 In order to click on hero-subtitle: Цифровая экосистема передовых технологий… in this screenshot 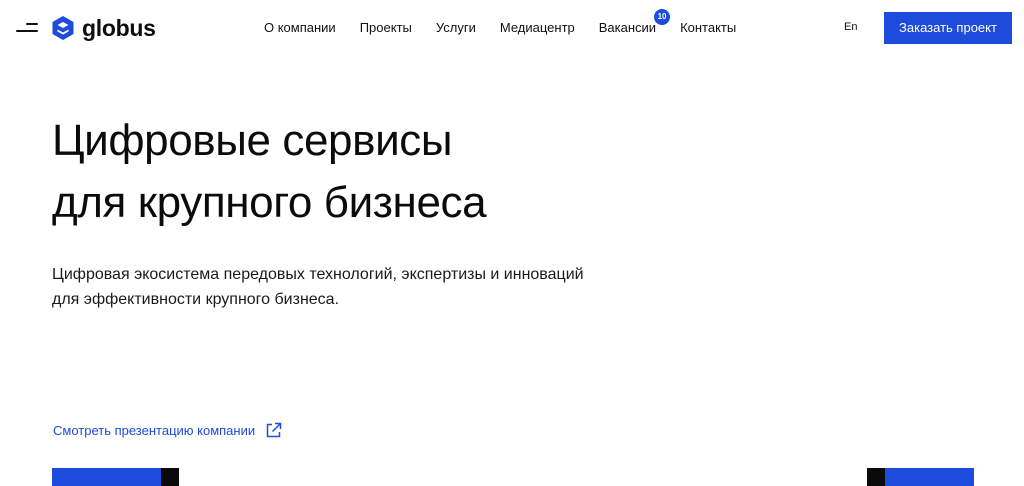, I will do `click(318, 287)`.